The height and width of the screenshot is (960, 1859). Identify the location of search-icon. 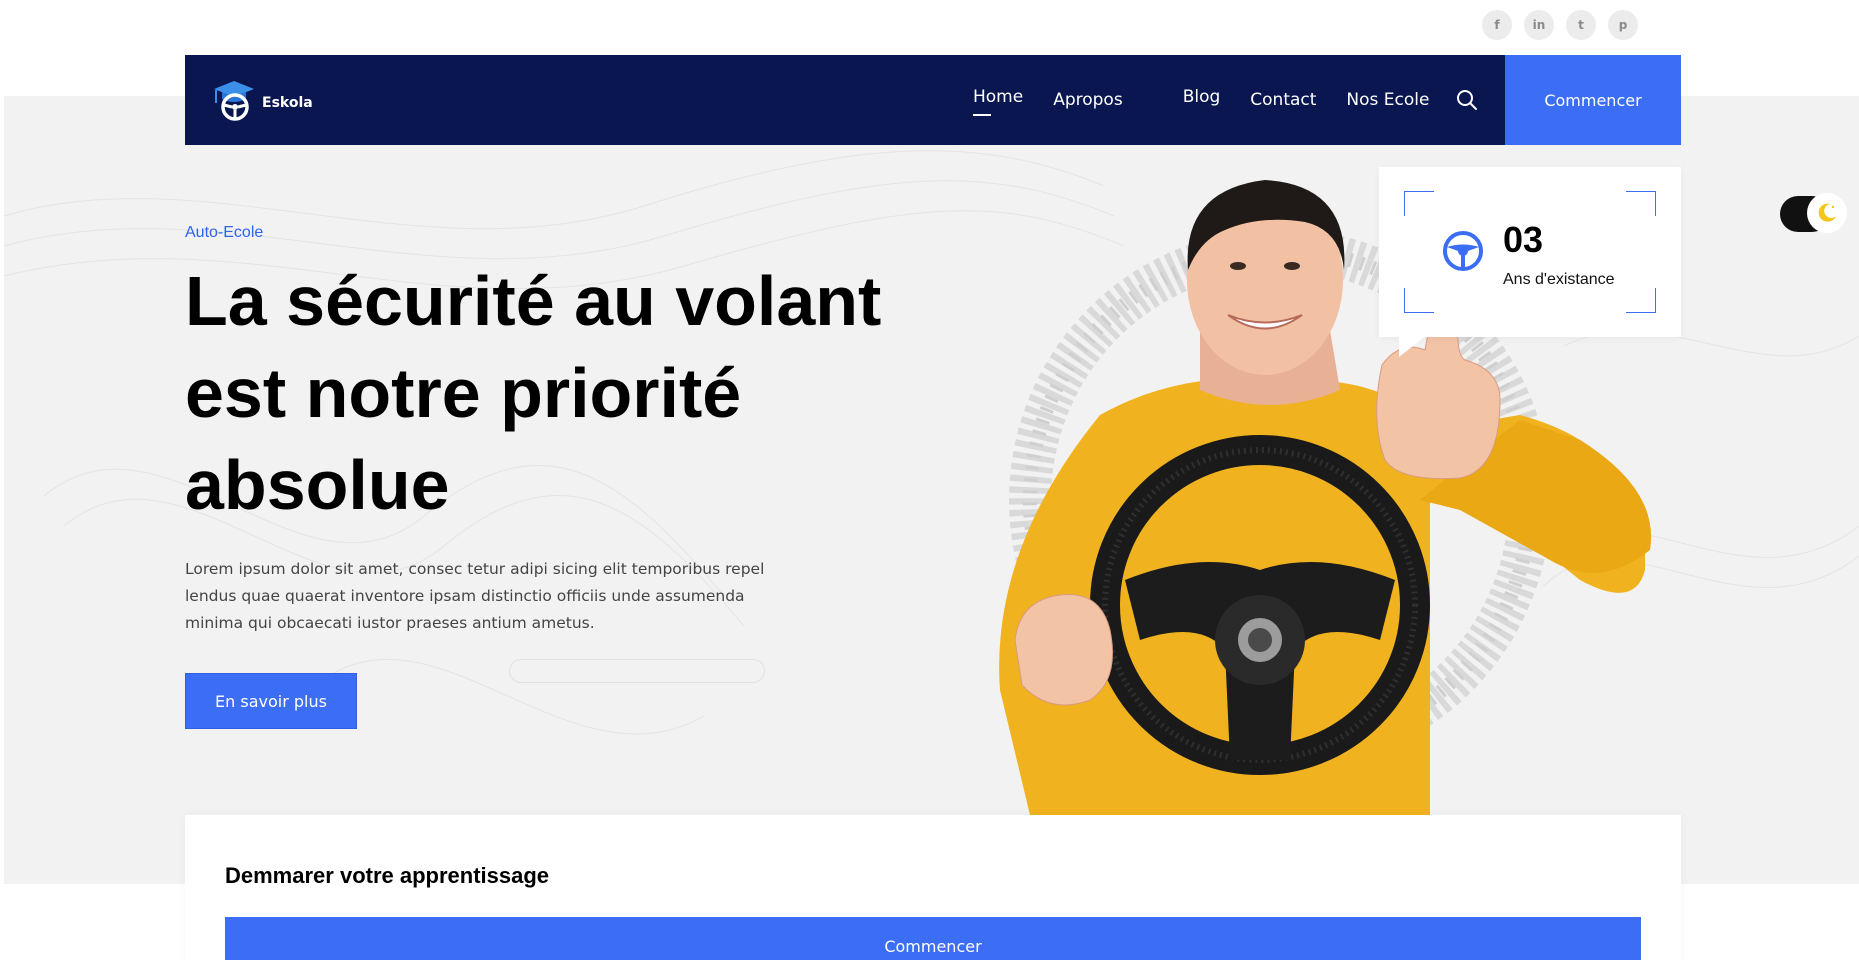
(1467, 100).